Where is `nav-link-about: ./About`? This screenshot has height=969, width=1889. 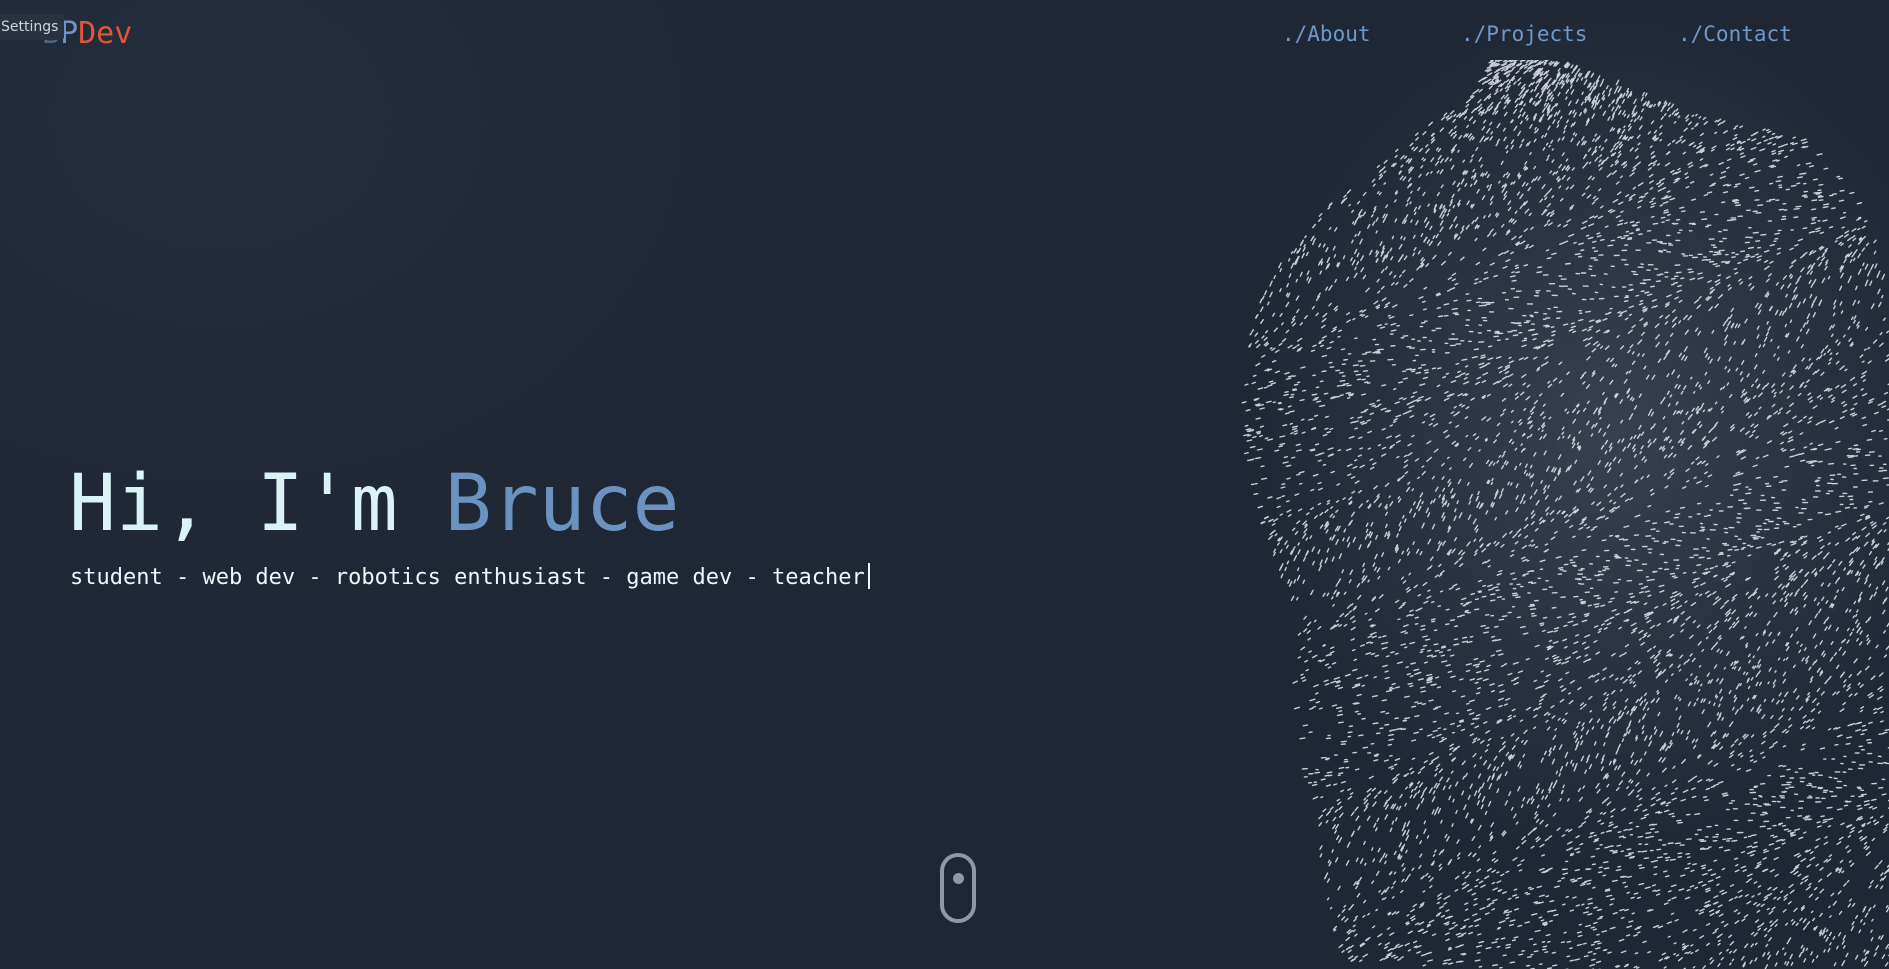 nav-link-about: ./About is located at coordinates (1326, 34).